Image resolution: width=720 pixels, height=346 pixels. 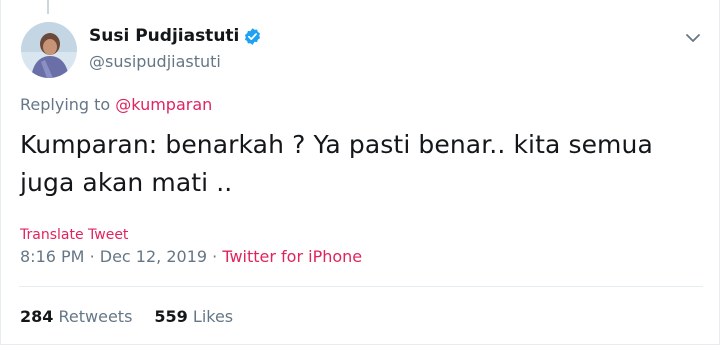 I want to click on retweets-stat: 284 Retweets, so click(x=76, y=316).